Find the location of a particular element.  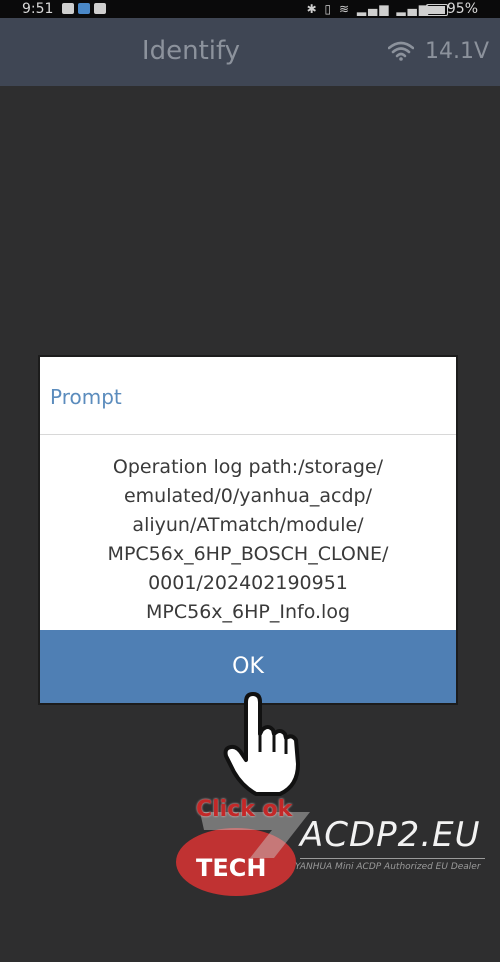

click-caption: Click ok is located at coordinates (244, 809).